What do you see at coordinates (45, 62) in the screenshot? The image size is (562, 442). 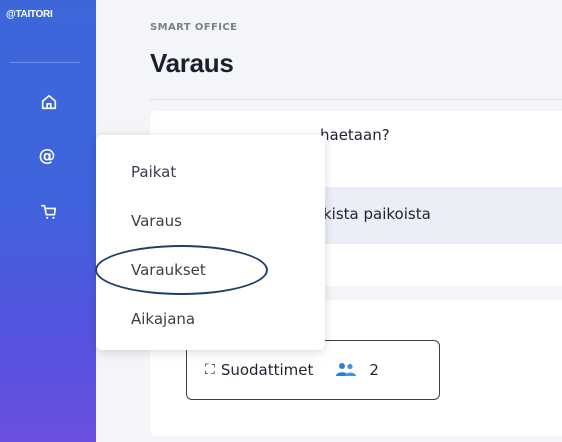 I see `sidebar-divider` at bounding box center [45, 62].